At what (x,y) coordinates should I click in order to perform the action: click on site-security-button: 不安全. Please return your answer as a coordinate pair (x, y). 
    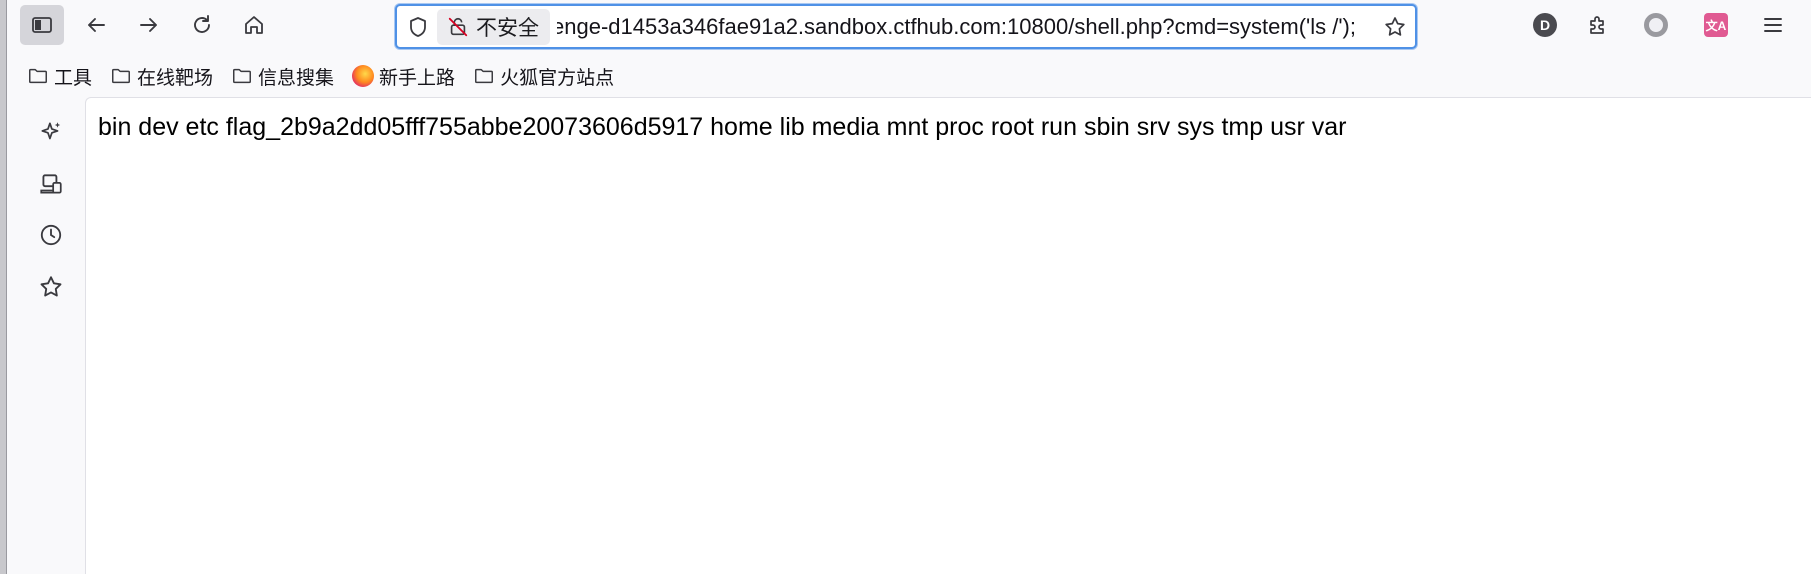
    Looking at the image, I should click on (493, 27).